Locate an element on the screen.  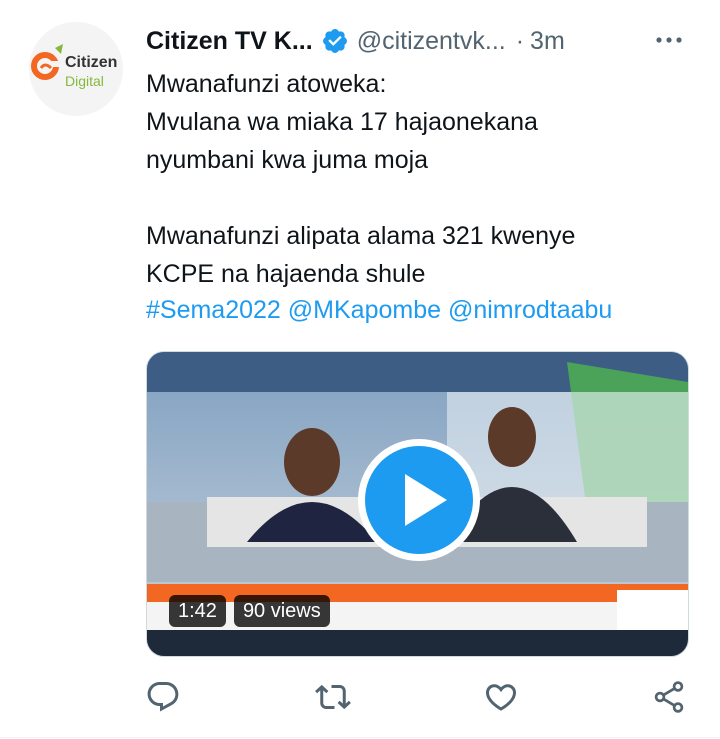
citizen-logo-icon is located at coordinates (47, 62).